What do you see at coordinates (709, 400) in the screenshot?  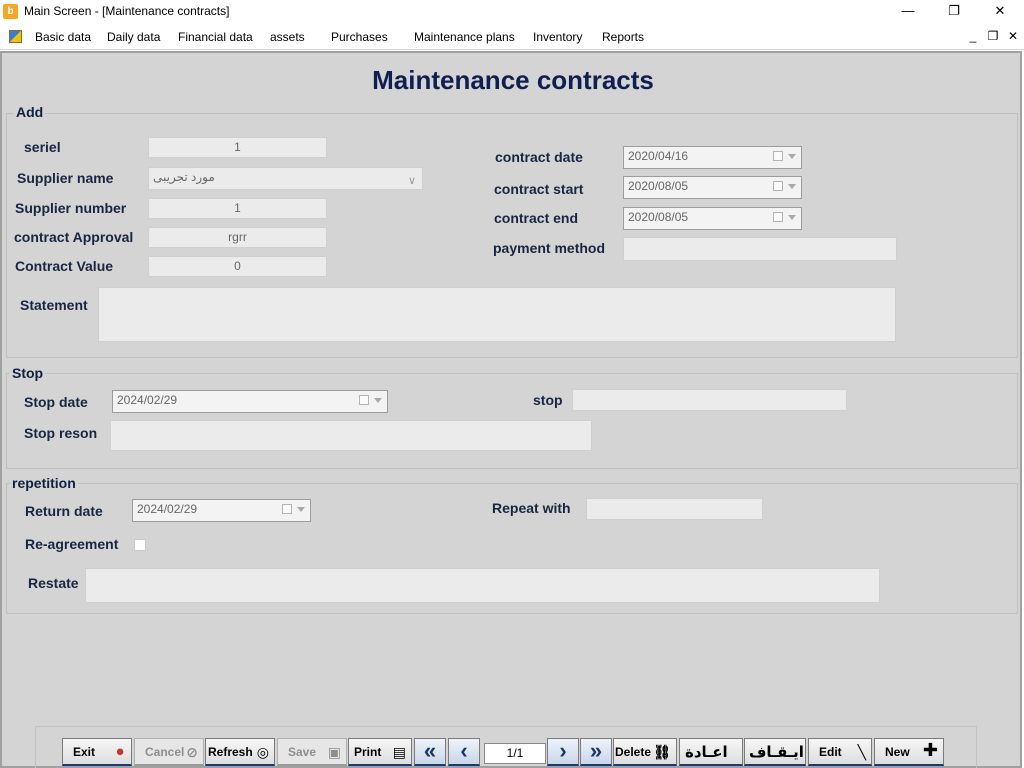 I see `stop-field` at bounding box center [709, 400].